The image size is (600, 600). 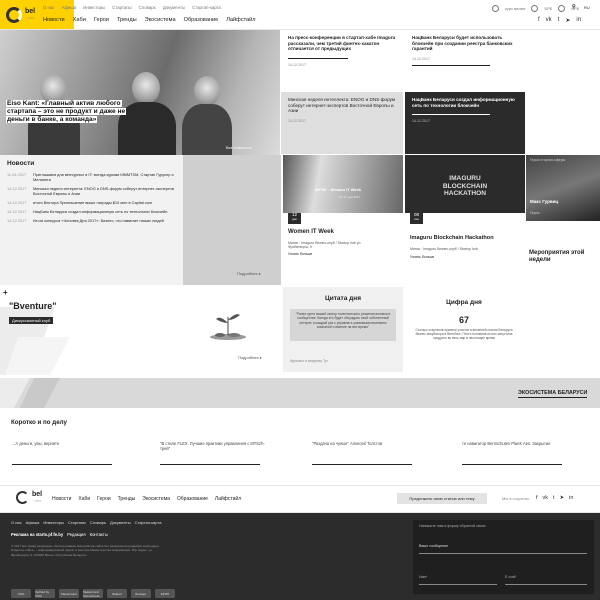 I want to click on suggest-article-button: Предложить свою статью или тему, so click(x=442, y=498).